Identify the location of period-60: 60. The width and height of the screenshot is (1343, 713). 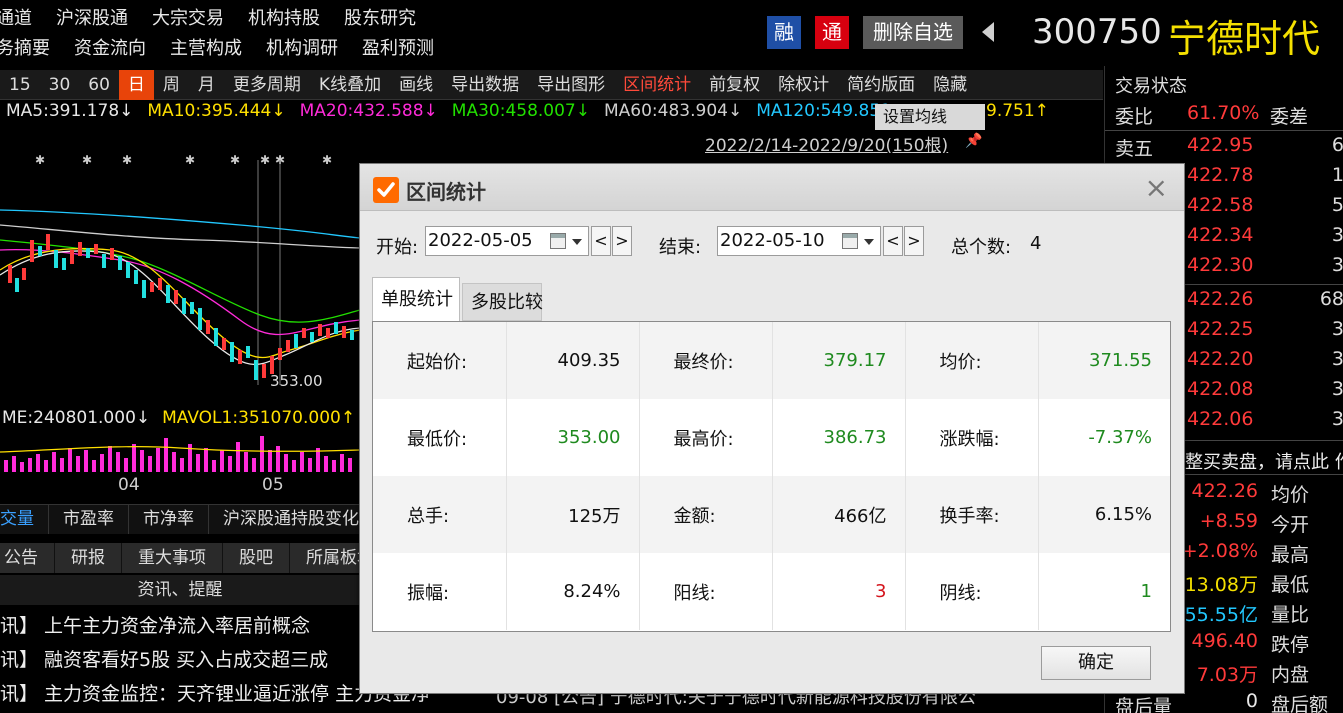
(99, 85).